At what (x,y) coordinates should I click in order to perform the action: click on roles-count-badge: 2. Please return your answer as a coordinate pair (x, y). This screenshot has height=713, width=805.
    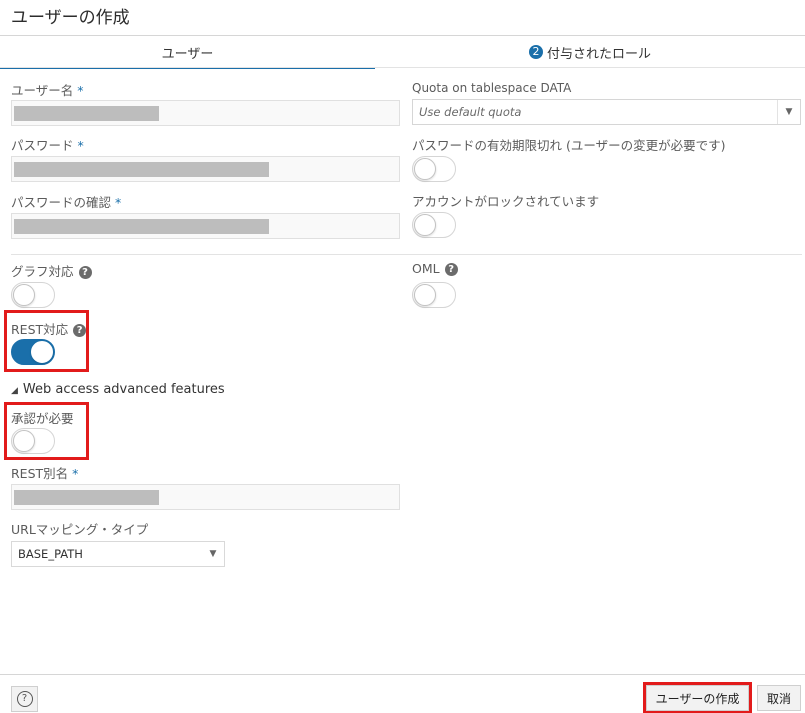
    Looking at the image, I should click on (535, 52).